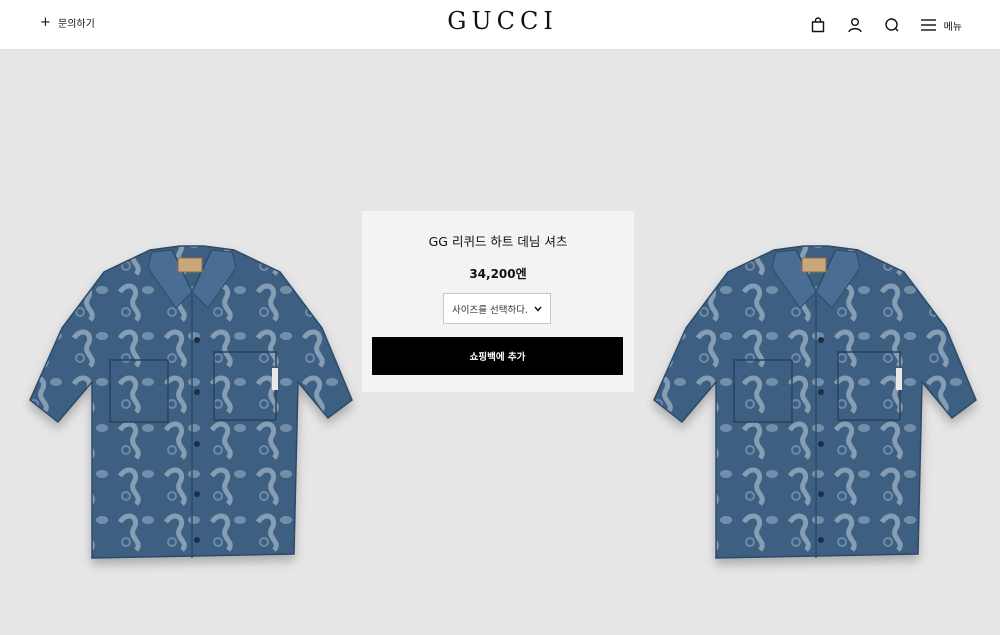 The height and width of the screenshot is (635, 1000). I want to click on product-title: GG 리퀴드 하트 데님 셔츠, so click(498, 241).